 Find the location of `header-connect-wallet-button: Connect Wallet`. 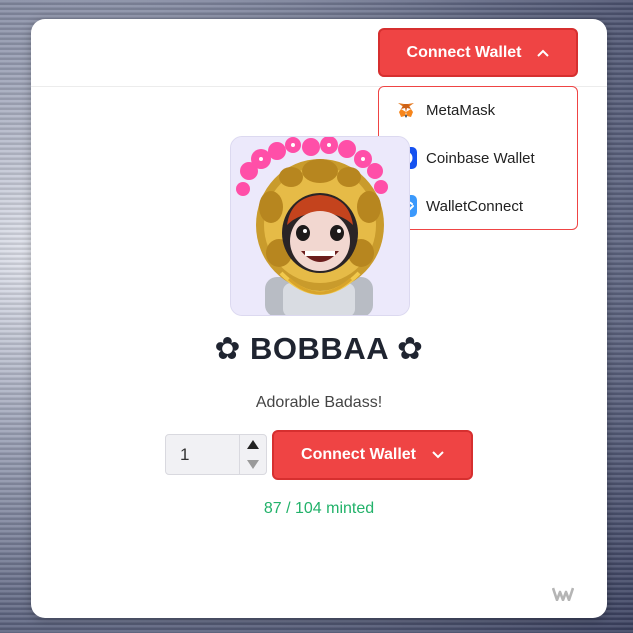

header-connect-wallet-button: Connect Wallet is located at coordinates (478, 52).